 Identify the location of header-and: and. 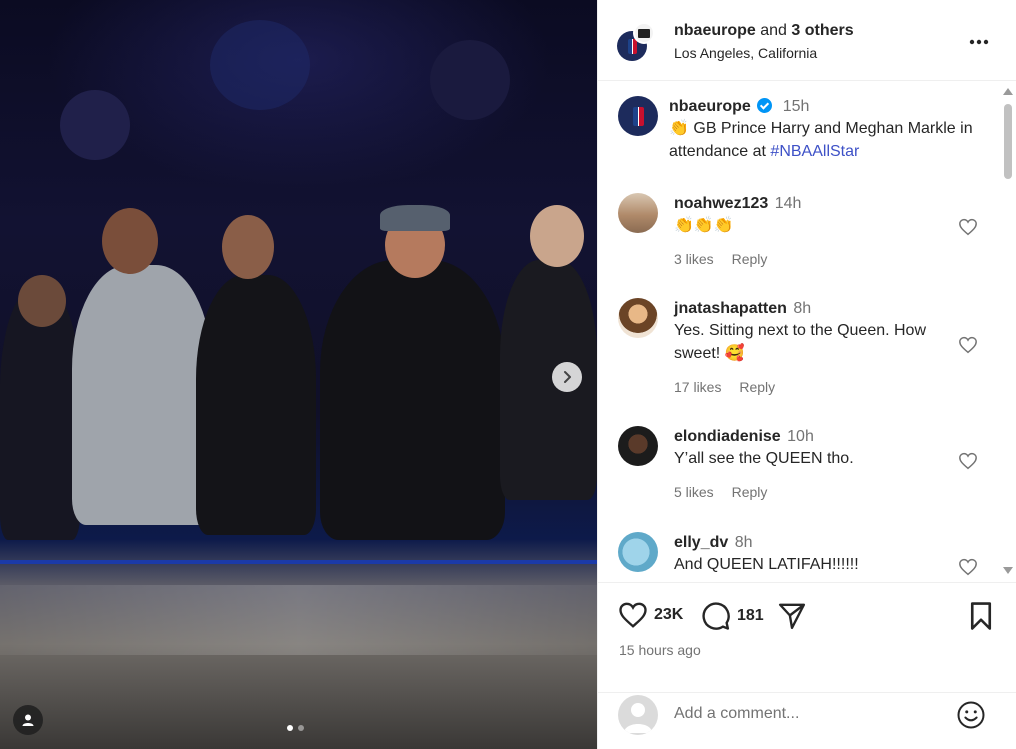
(773, 30).